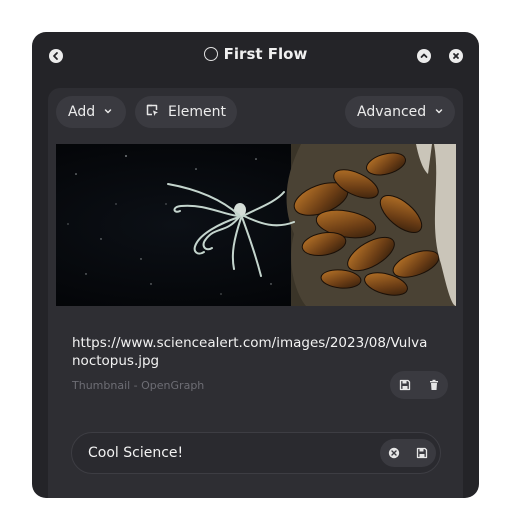 Image resolution: width=511 pixels, height=530 pixels. What do you see at coordinates (434, 385) in the screenshot?
I see `trash-icon` at bounding box center [434, 385].